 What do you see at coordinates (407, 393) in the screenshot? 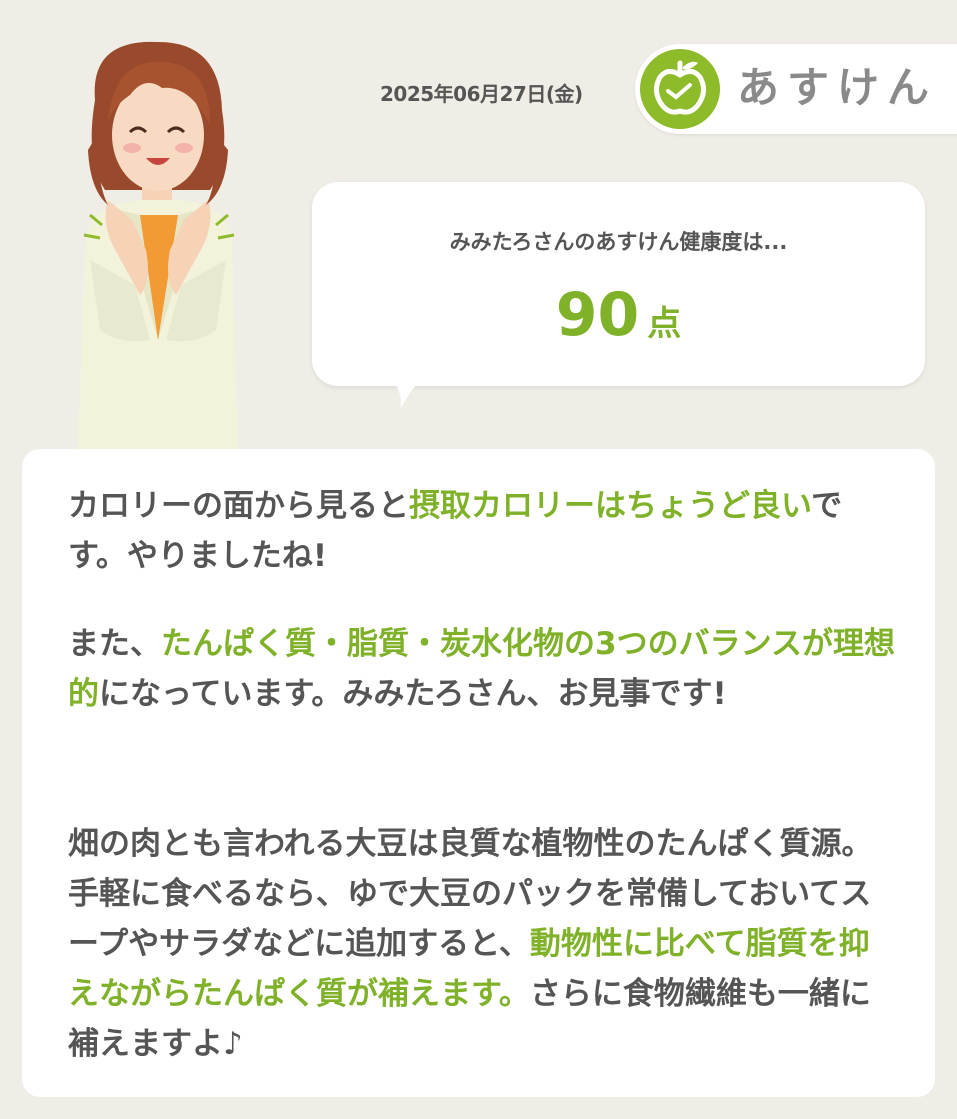
I see `bubble-tail` at bounding box center [407, 393].